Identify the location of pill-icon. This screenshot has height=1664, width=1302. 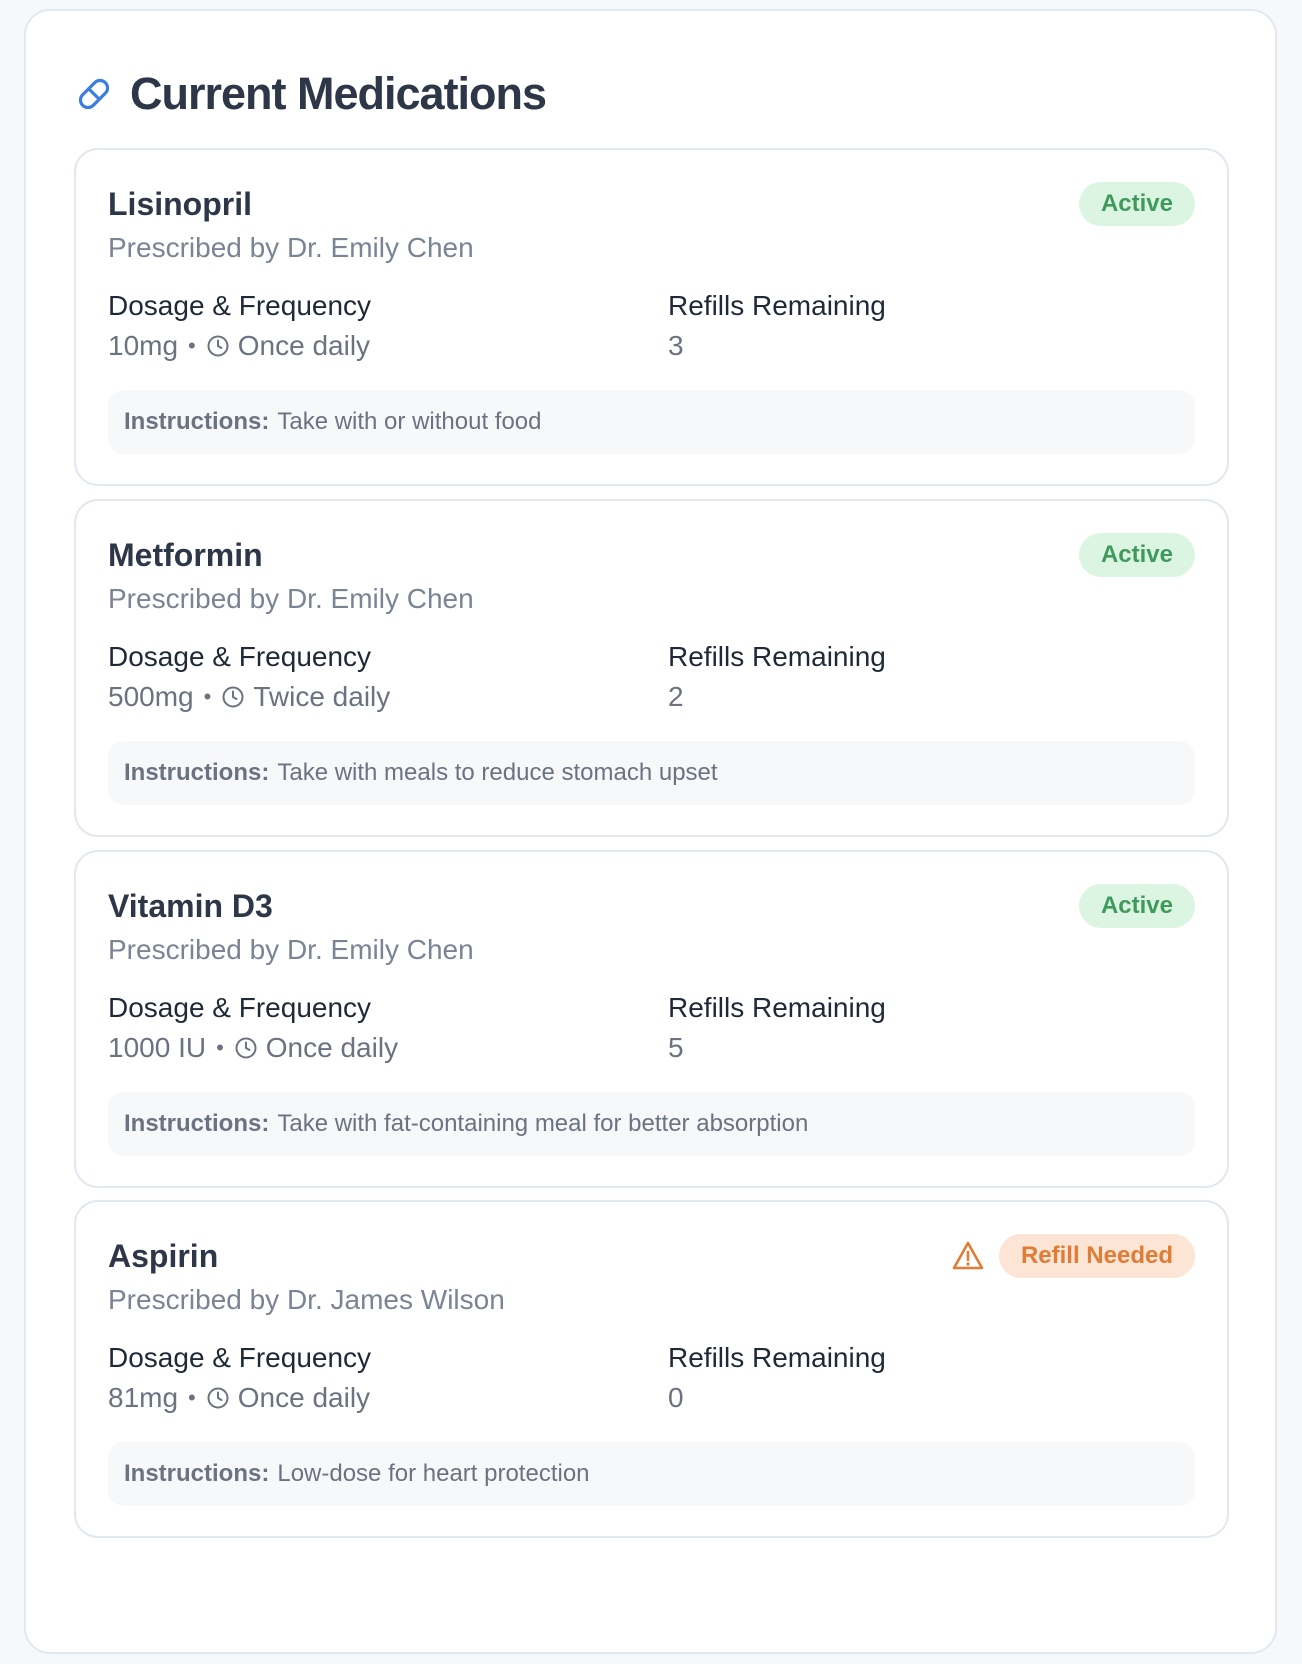
(94, 94).